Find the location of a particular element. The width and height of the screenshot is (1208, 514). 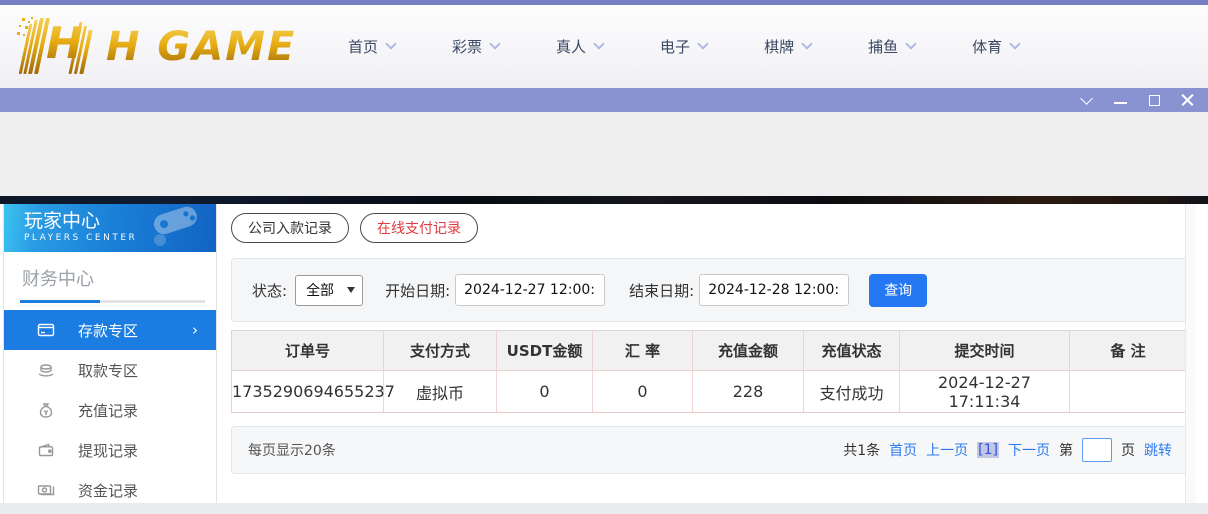

query-button: 查询 is located at coordinates (898, 290).